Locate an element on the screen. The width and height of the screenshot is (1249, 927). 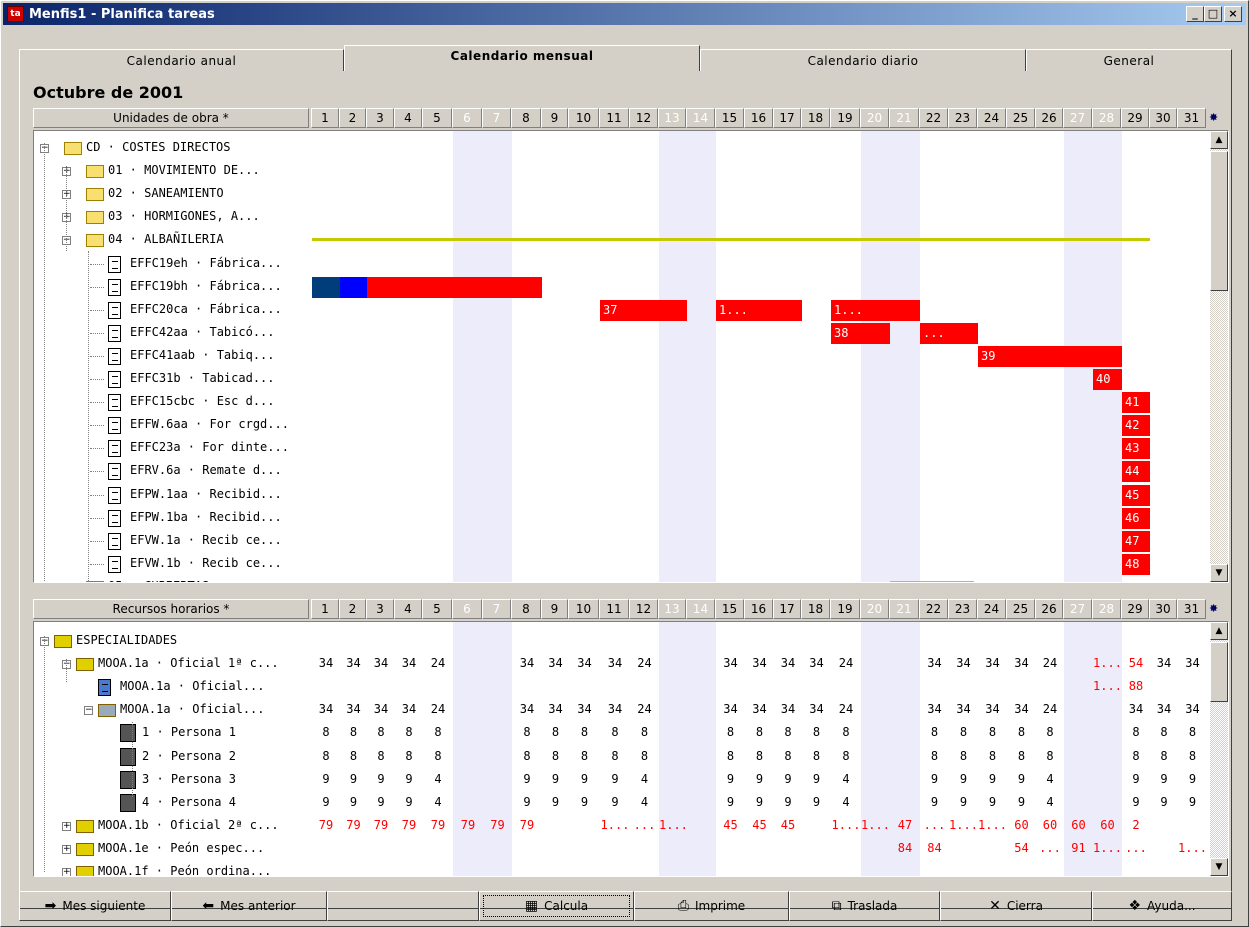
resource-label: 1 · Persona 1 is located at coordinates (189, 732).